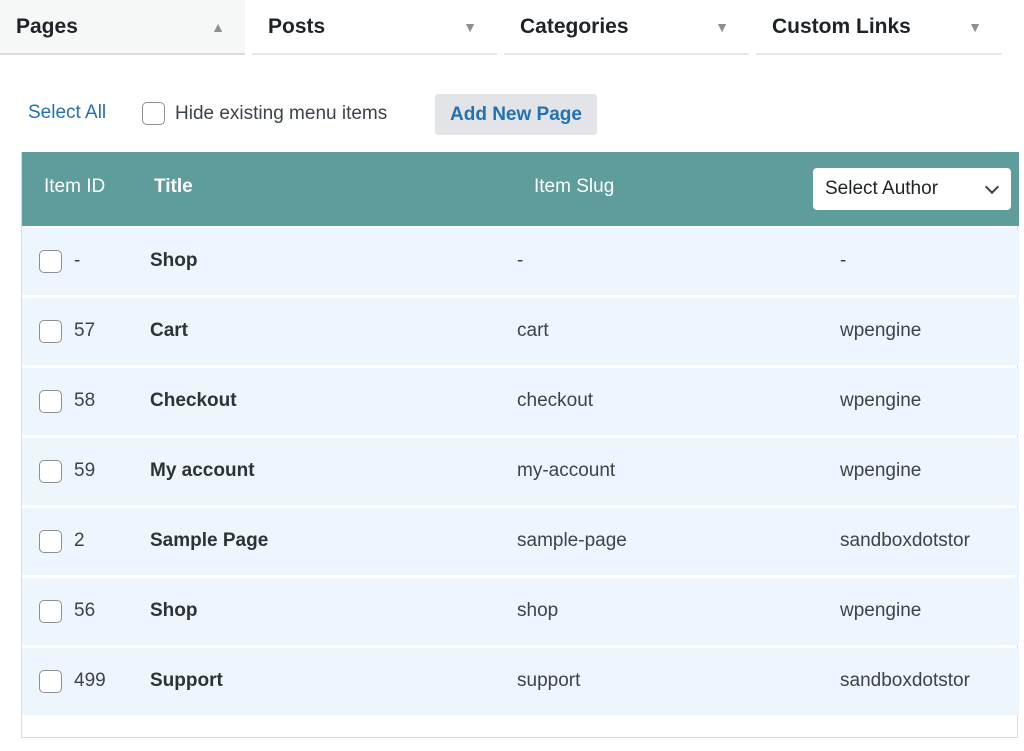 This screenshot has width=1024, height=751. What do you see at coordinates (209, 540) in the screenshot?
I see `row-title: Sample Page` at bounding box center [209, 540].